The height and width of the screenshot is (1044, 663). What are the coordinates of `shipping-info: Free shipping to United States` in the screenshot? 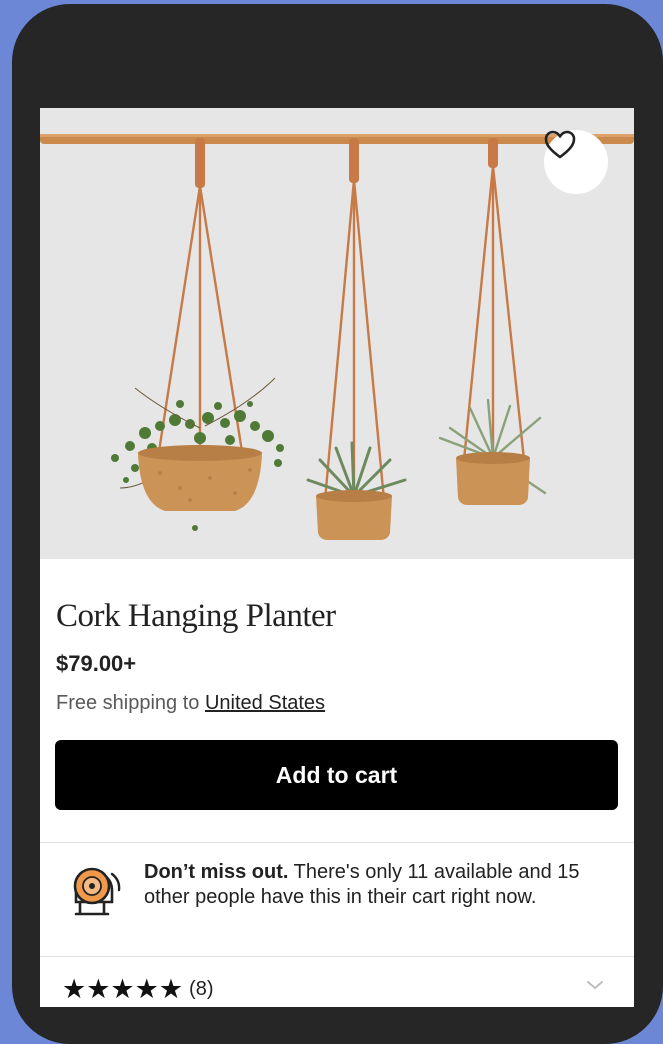 It's located at (190, 703).